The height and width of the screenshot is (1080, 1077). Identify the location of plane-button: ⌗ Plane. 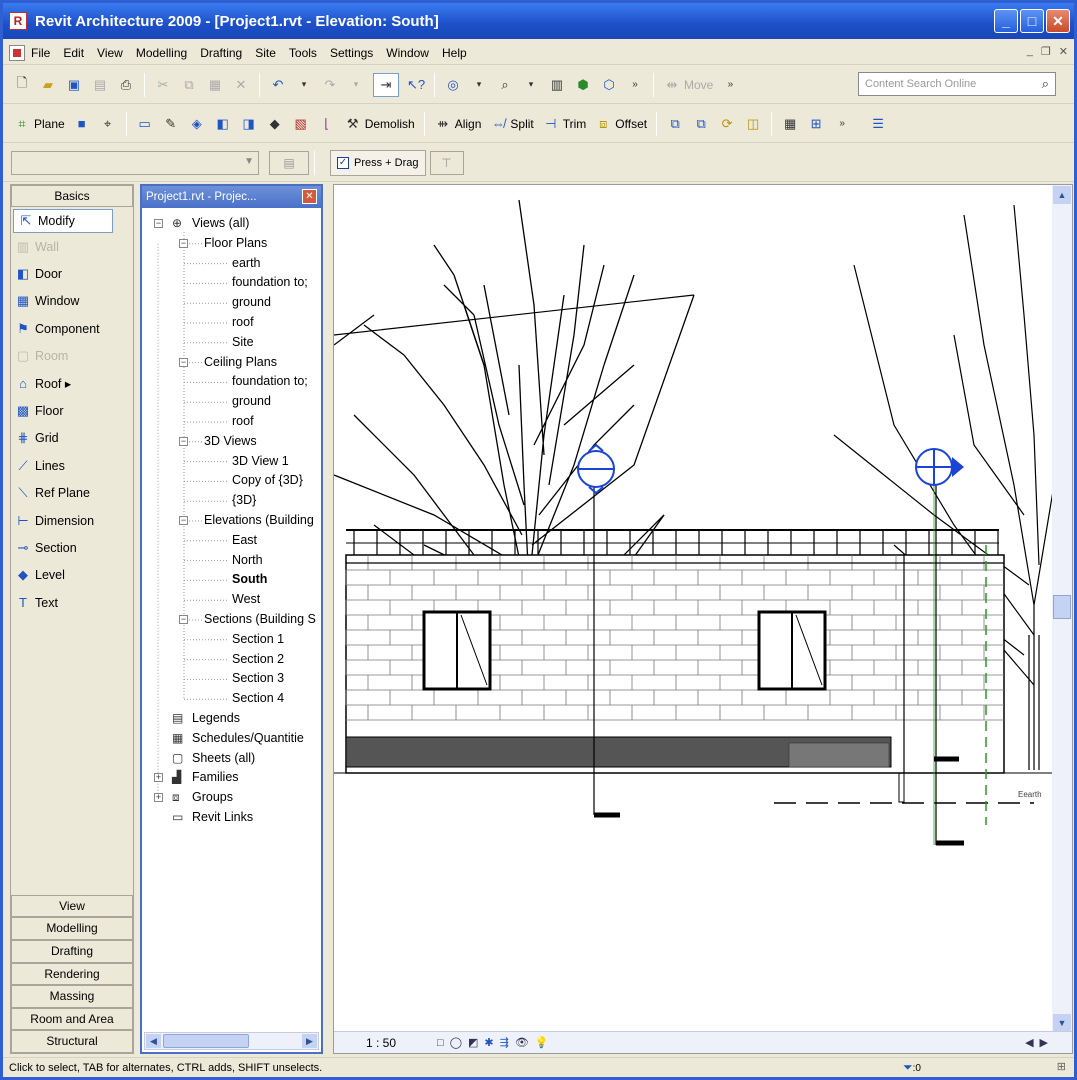
(39, 124).